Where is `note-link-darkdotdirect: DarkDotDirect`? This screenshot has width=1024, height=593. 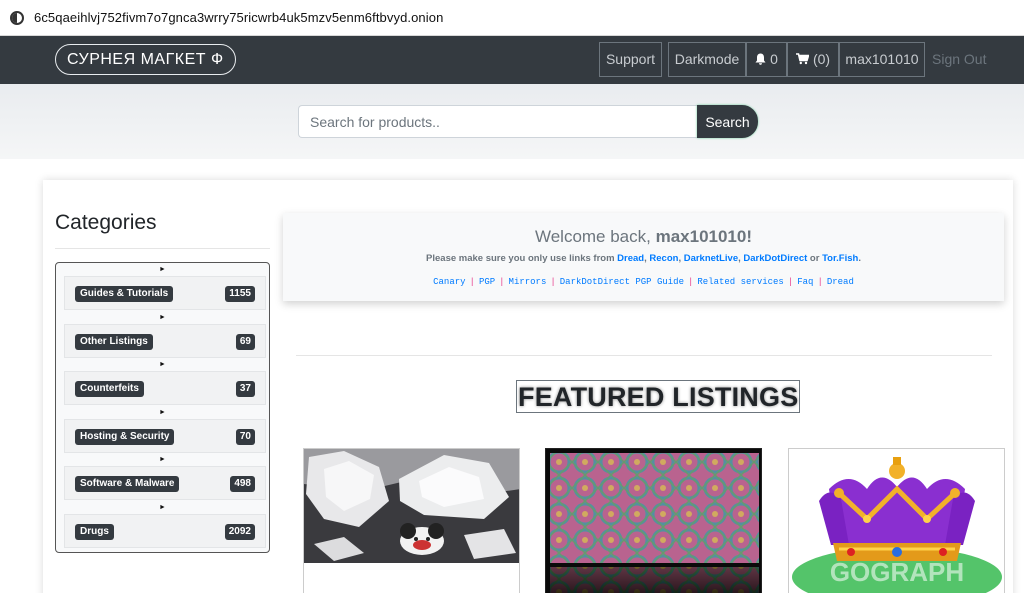 note-link-darkdotdirect: DarkDotDirect is located at coordinates (775, 258).